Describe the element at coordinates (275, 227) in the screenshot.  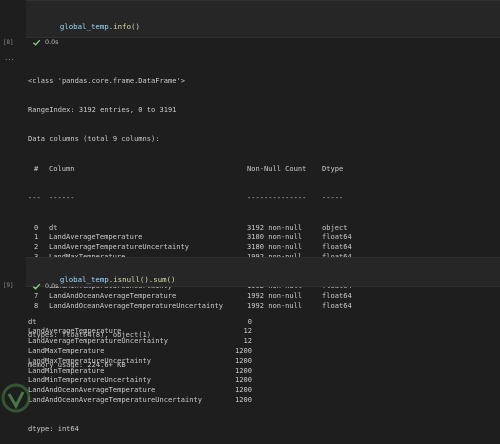
I see `row-nonnull: 3192 non-null` at that location.